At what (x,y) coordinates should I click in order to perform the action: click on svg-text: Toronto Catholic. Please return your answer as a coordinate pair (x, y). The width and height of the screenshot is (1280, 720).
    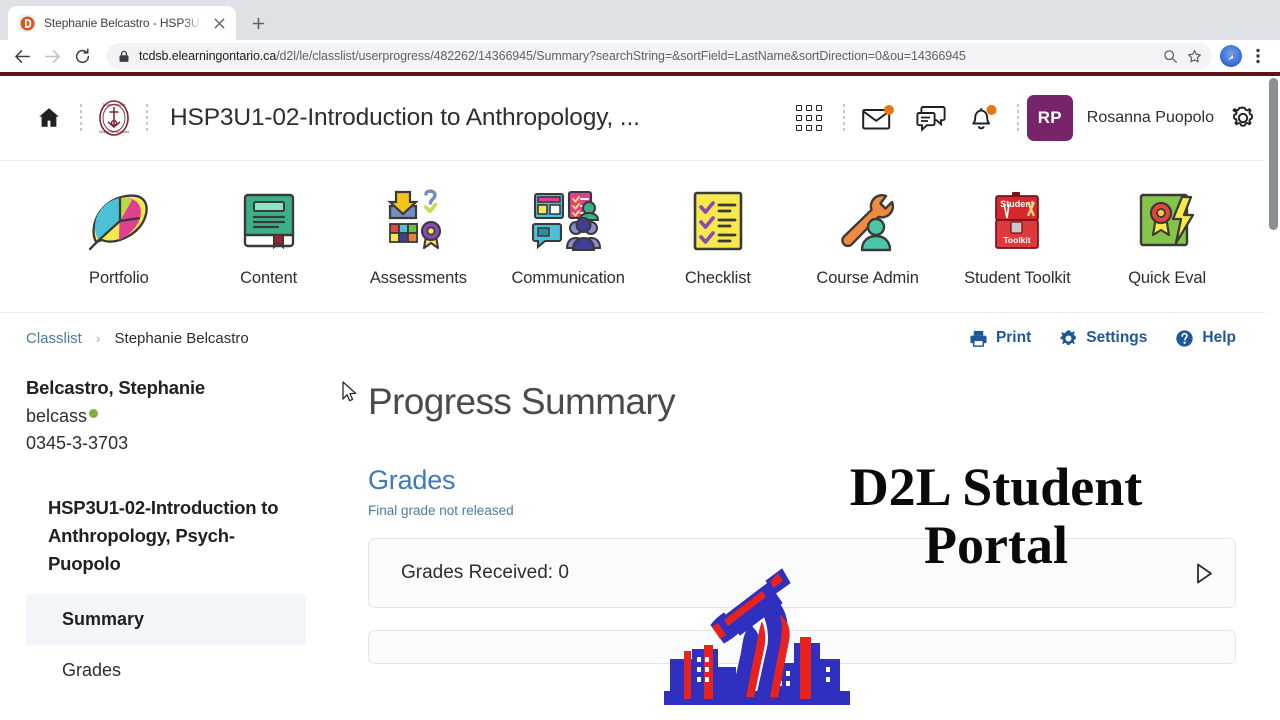
    Looking at the image, I should click on (113, 105).